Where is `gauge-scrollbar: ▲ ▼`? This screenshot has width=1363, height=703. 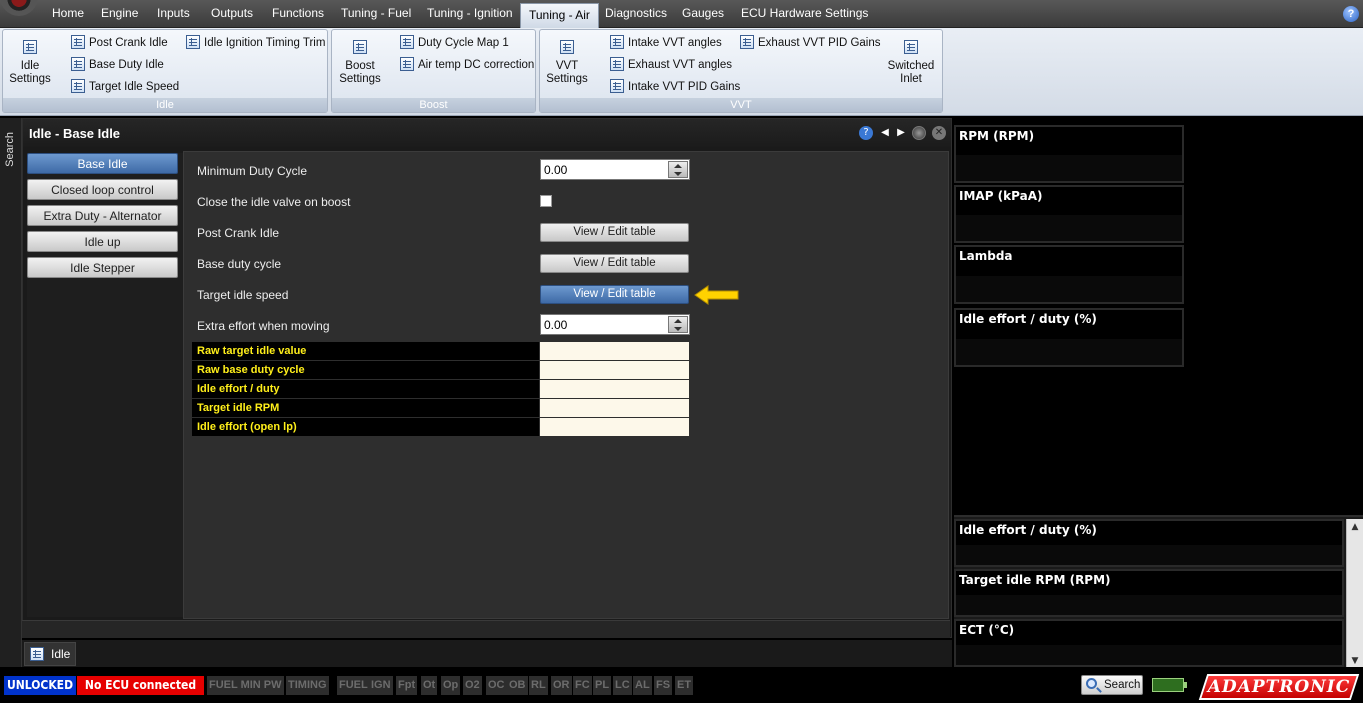 gauge-scrollbar: ▲ ▼ is located at coordinates (1354, 594).